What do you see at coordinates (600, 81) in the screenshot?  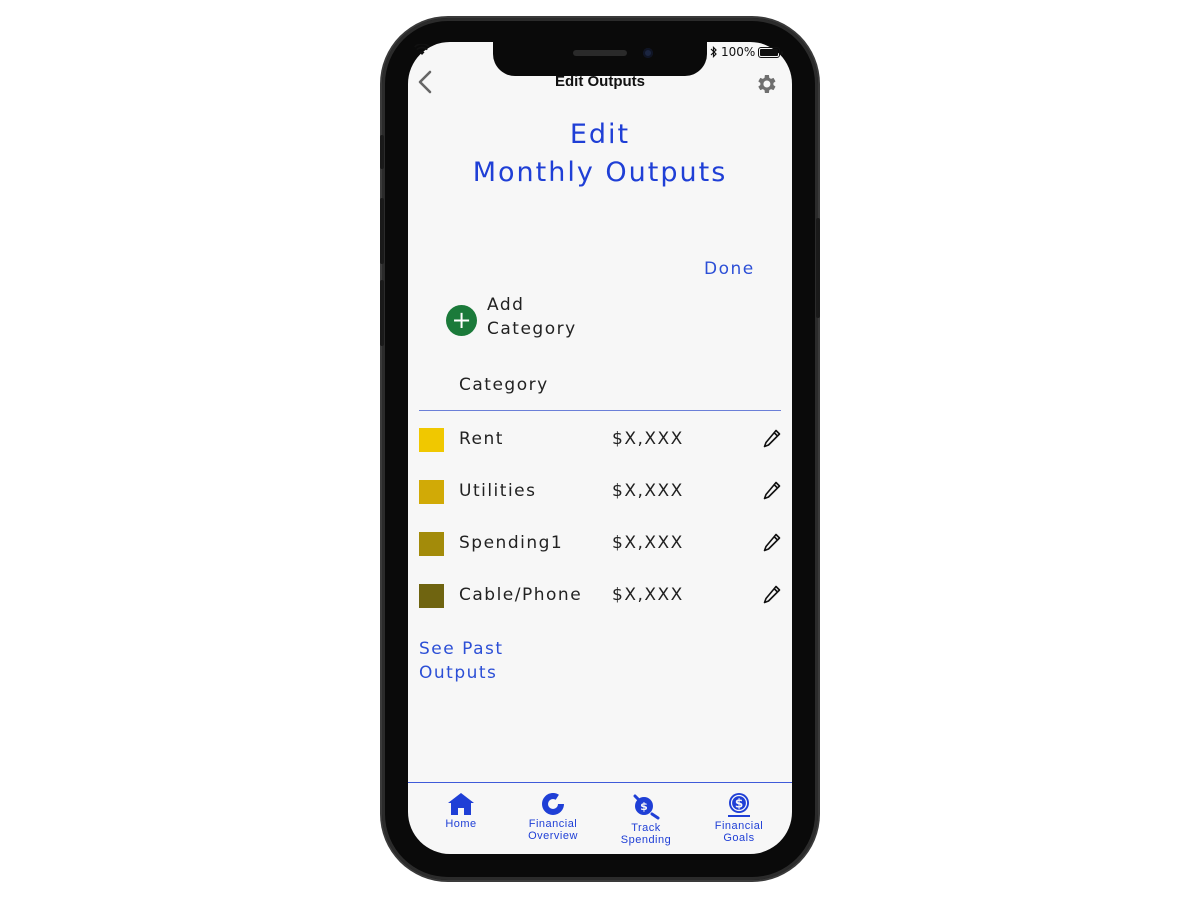 I see `nav-title: Edit Outputs` at bounding box center [600, 81].